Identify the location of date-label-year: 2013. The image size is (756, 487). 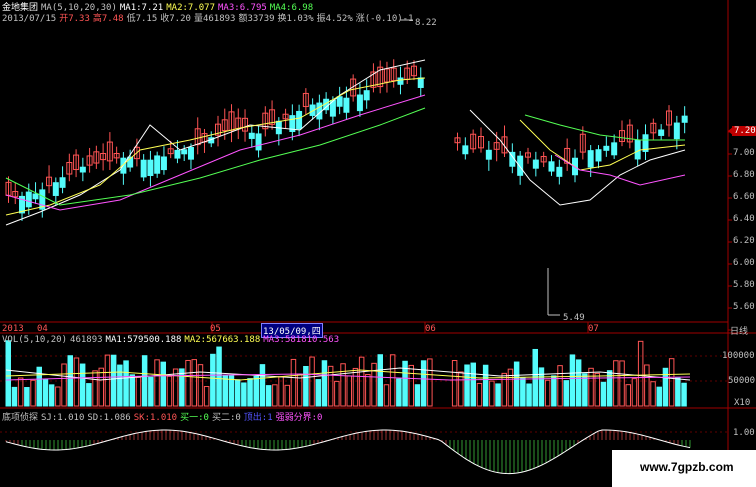
(13, 329).